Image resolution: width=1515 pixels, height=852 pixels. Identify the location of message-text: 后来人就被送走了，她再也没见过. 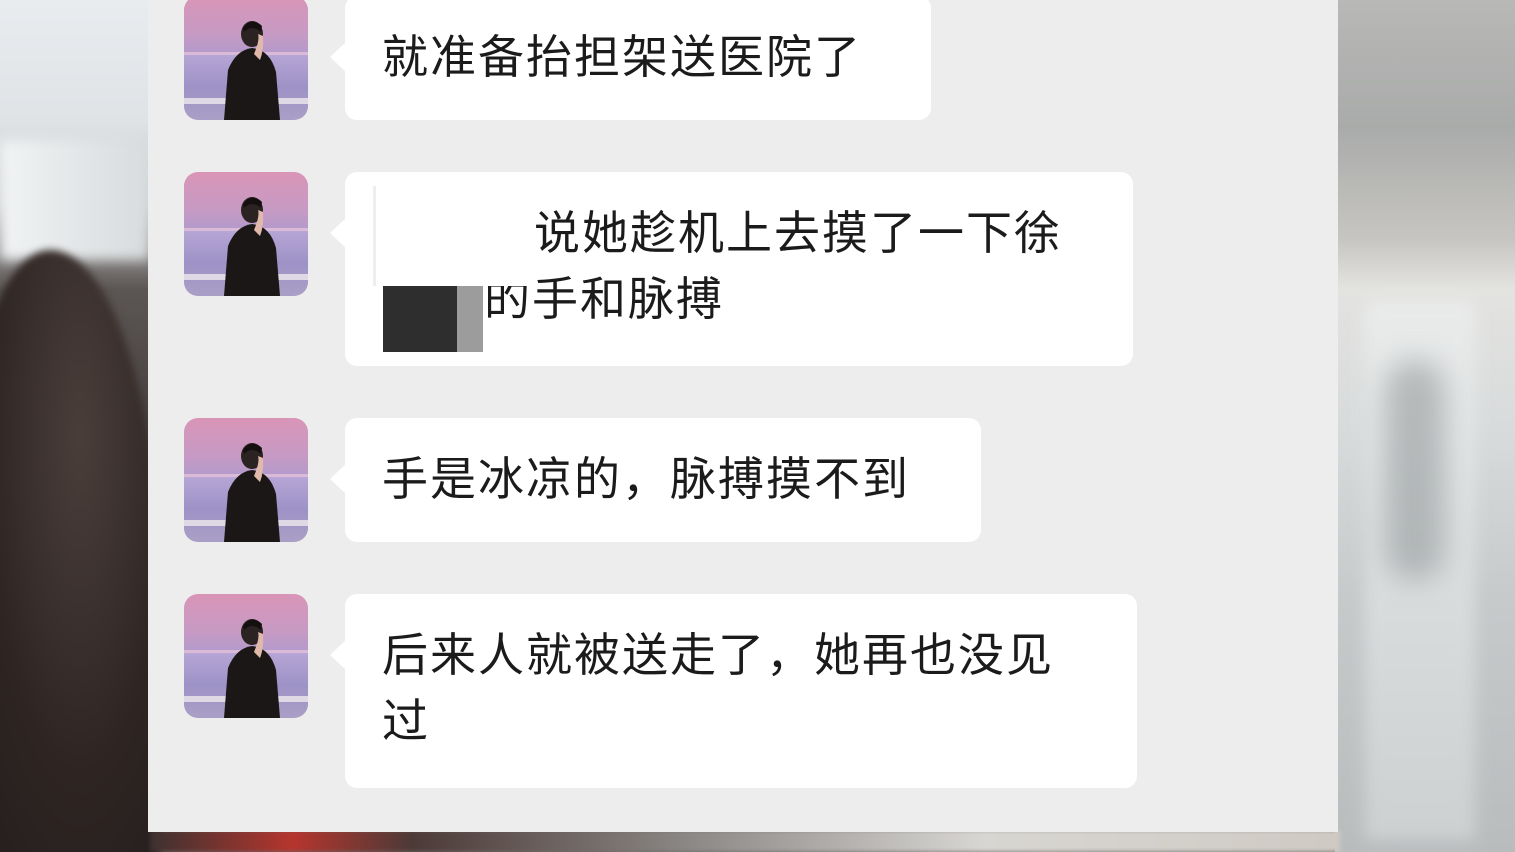
(718, 688).